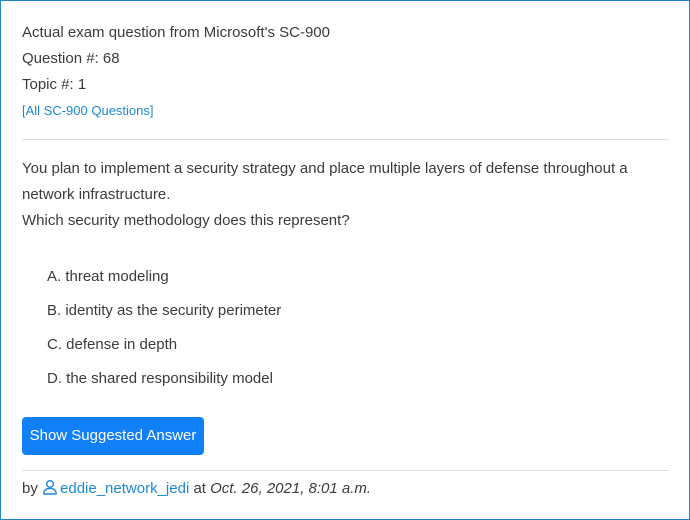 The image size is (690, 520). Describe the element at coordinates (291, 488) in the screenshot. I see `post-date: Oct. 26, 2021, 8:01 a.m.` at that location.